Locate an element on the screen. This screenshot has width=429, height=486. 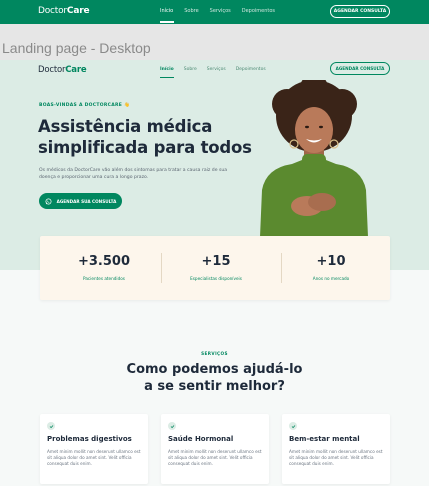
schedule-appointment-button: AGENDAR CONSULTA is located at coordinates (360, 11).